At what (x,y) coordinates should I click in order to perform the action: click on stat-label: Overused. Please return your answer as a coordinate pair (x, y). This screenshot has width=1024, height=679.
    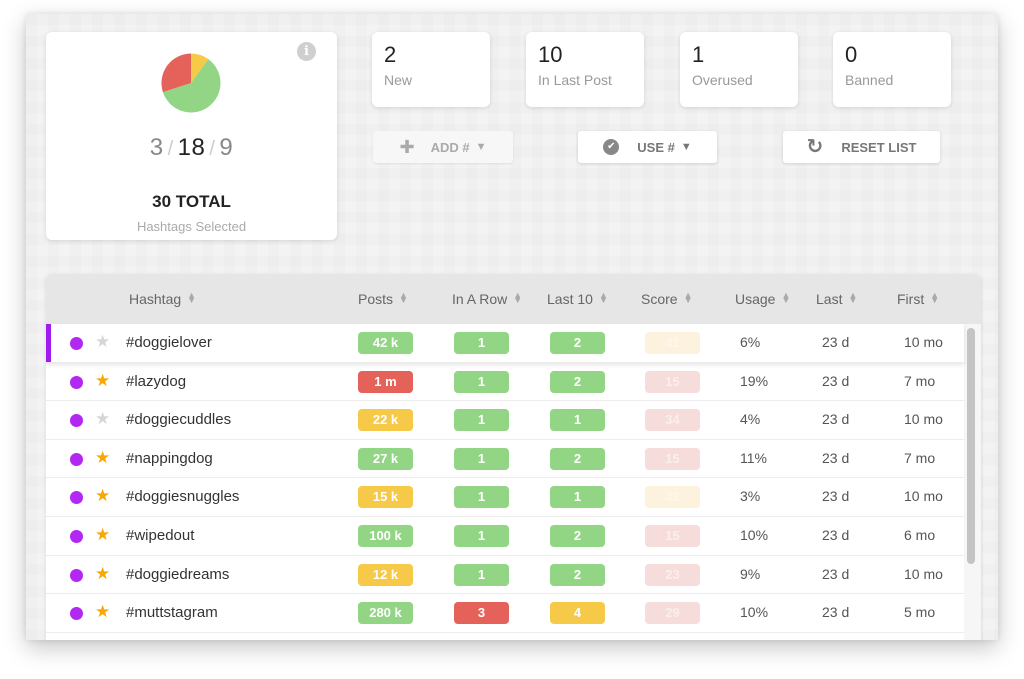
    Looking at the image, I should click on (722, 80).